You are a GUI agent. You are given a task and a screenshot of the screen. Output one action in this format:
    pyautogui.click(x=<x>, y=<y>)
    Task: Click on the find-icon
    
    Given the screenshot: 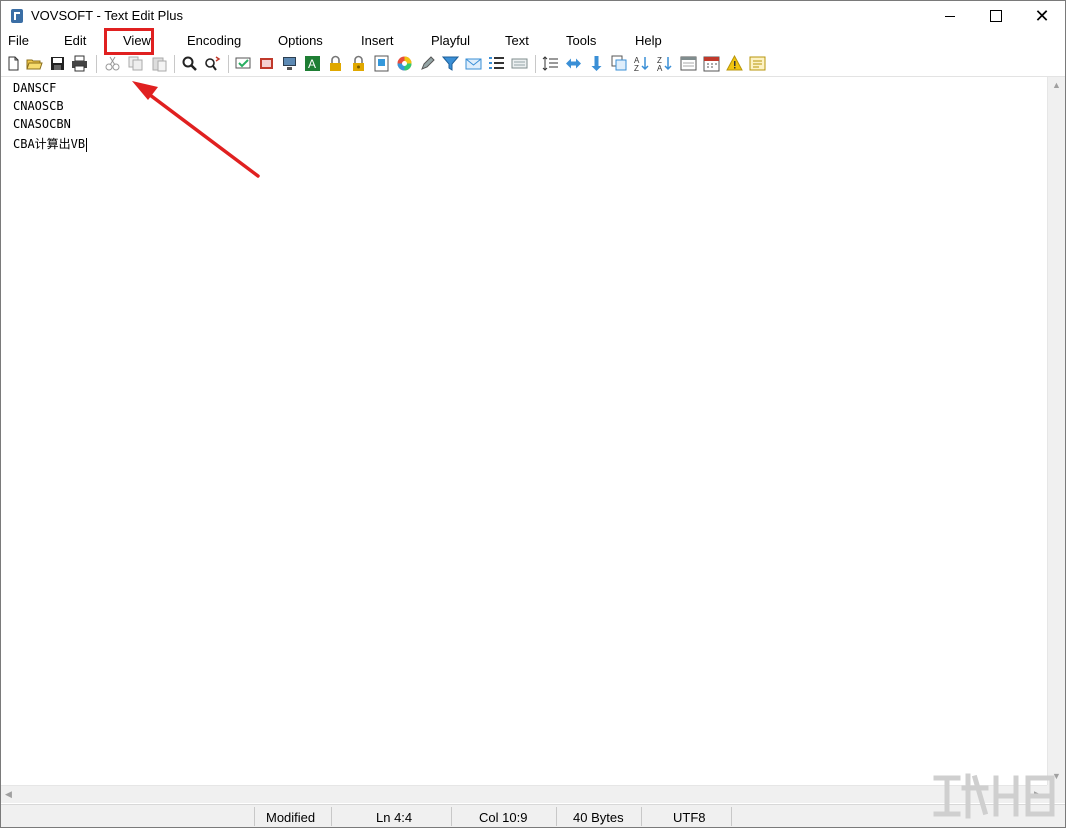 What is the action you would take?
    pyautogui.click(x=189, y=63)
    